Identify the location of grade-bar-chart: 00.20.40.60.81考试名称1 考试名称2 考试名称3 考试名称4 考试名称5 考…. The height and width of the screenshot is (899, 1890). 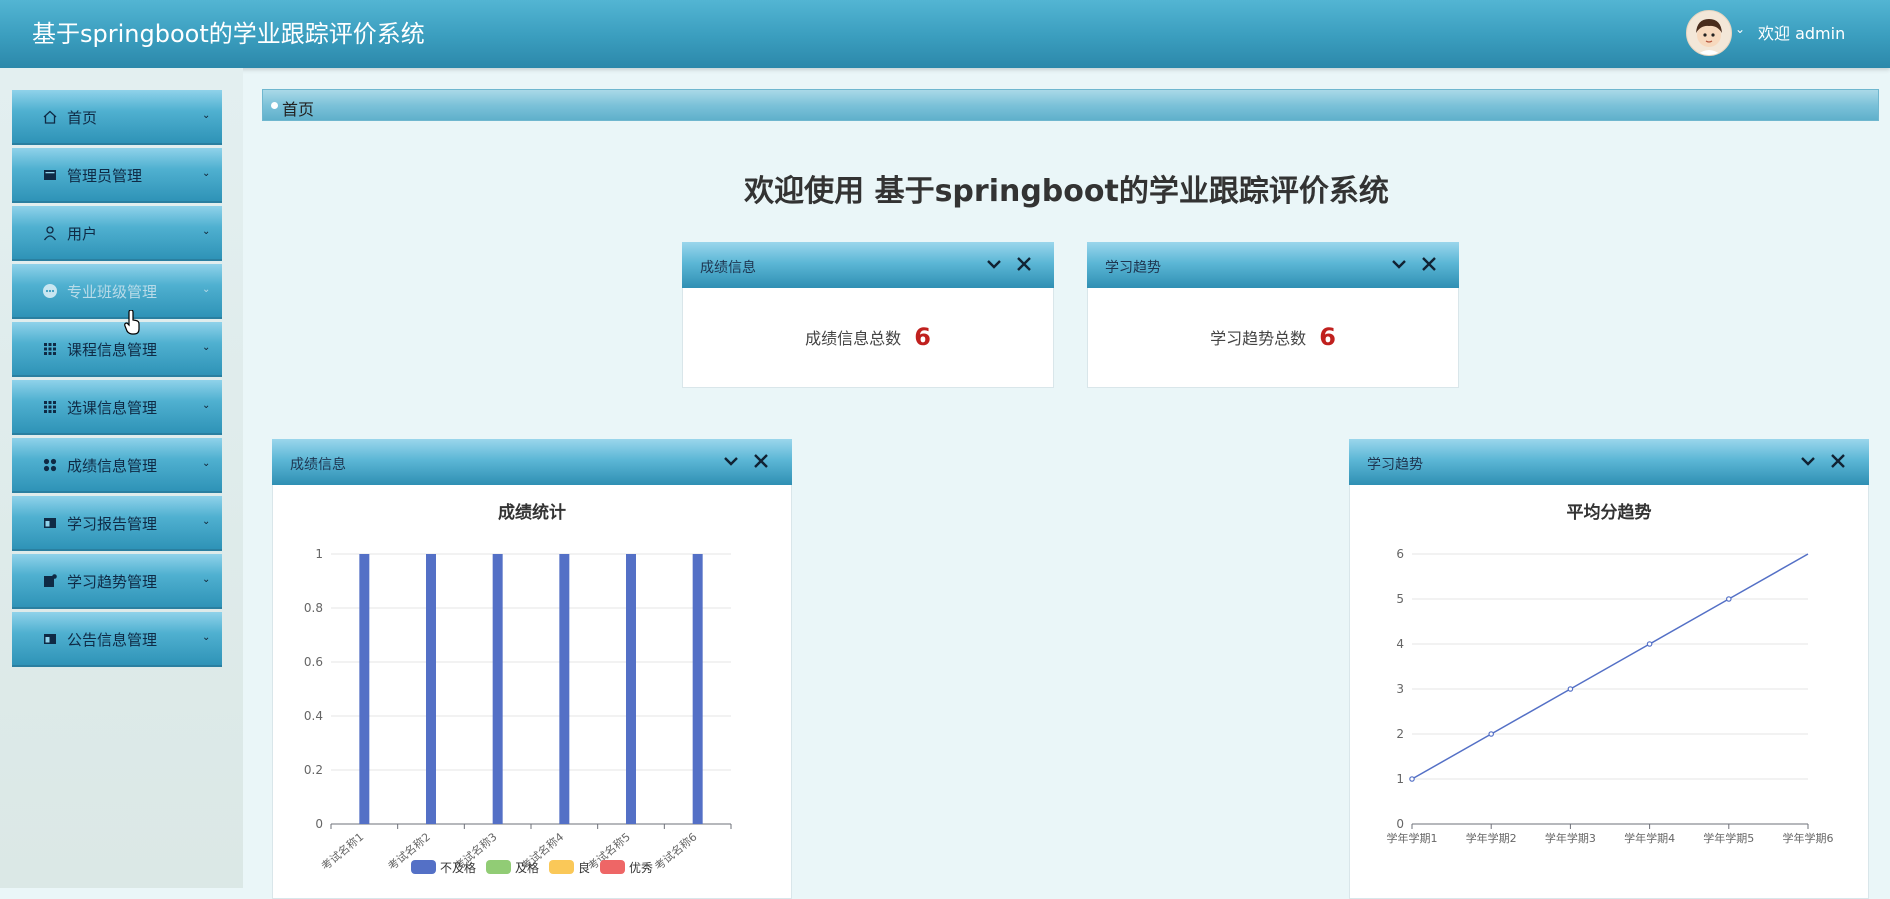
(518, 711).